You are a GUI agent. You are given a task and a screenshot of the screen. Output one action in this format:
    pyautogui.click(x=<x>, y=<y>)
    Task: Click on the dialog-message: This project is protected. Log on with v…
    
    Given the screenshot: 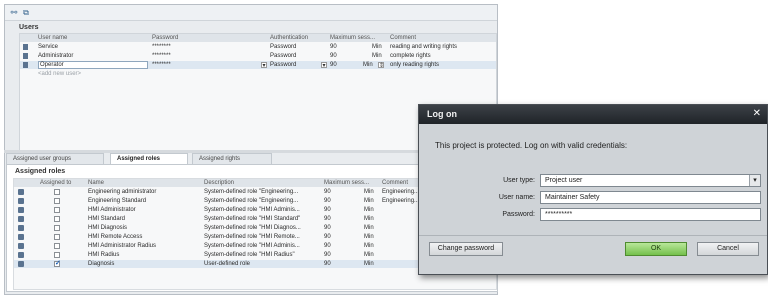 What is the action you would take?
    pyautogui.click(x=531, y=145)
    